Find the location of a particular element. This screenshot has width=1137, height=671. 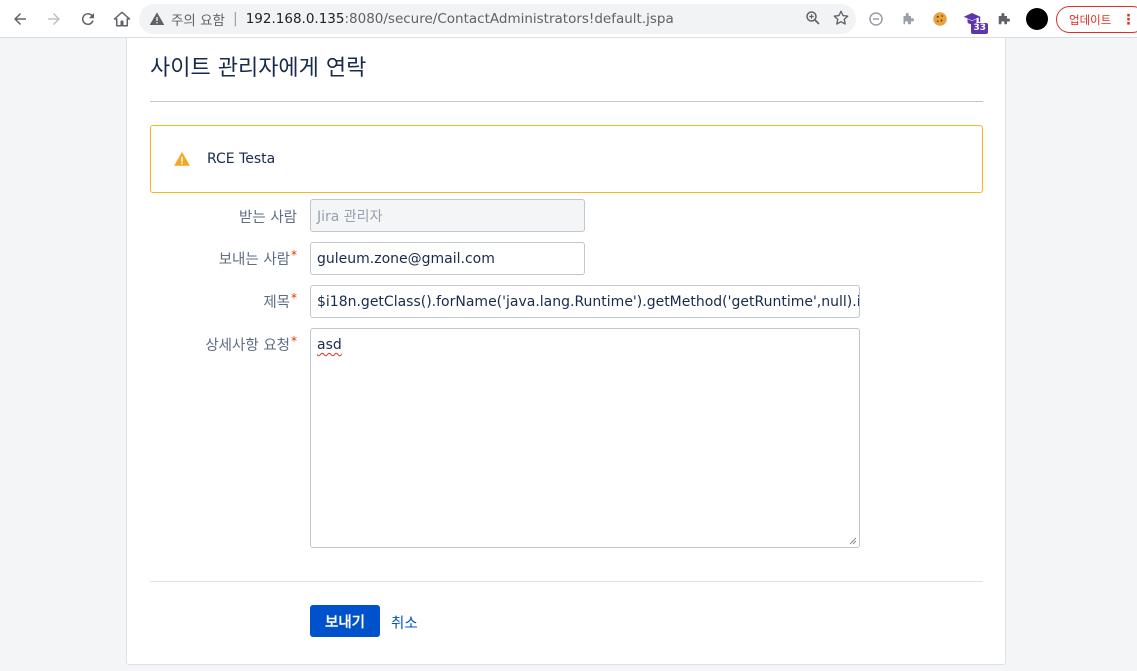

extension-puzzle-gray is located at coordinates (908, 19).